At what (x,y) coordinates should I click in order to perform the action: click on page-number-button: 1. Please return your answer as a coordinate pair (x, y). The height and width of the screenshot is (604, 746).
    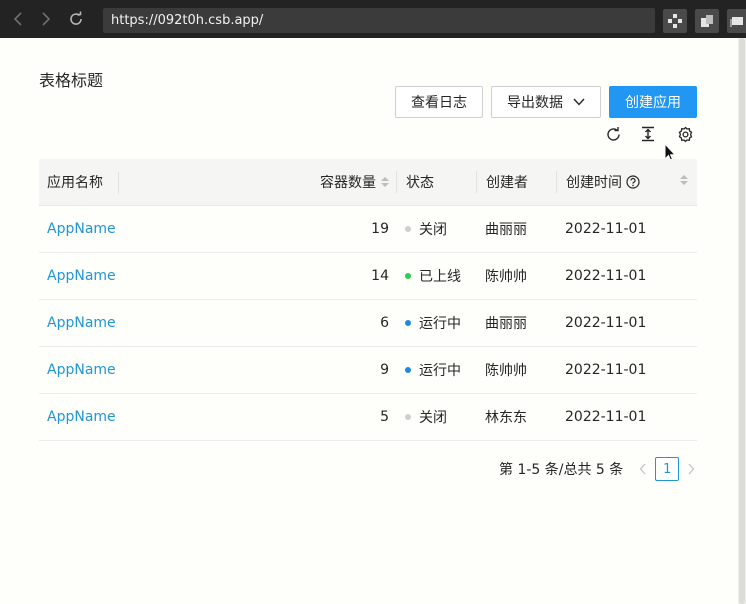
    Looking at the image, I should click on (667, 469).